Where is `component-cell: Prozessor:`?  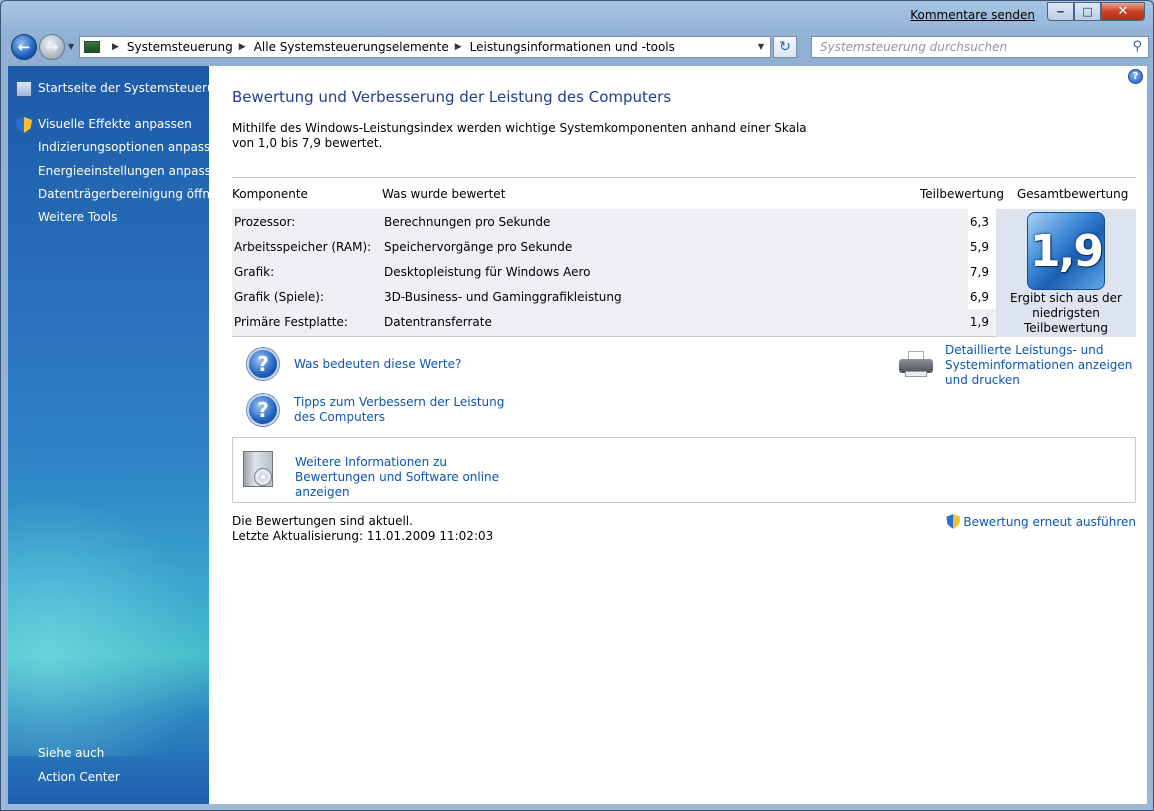 component-cell: Prozessor: is located at coordinates (265, 222).